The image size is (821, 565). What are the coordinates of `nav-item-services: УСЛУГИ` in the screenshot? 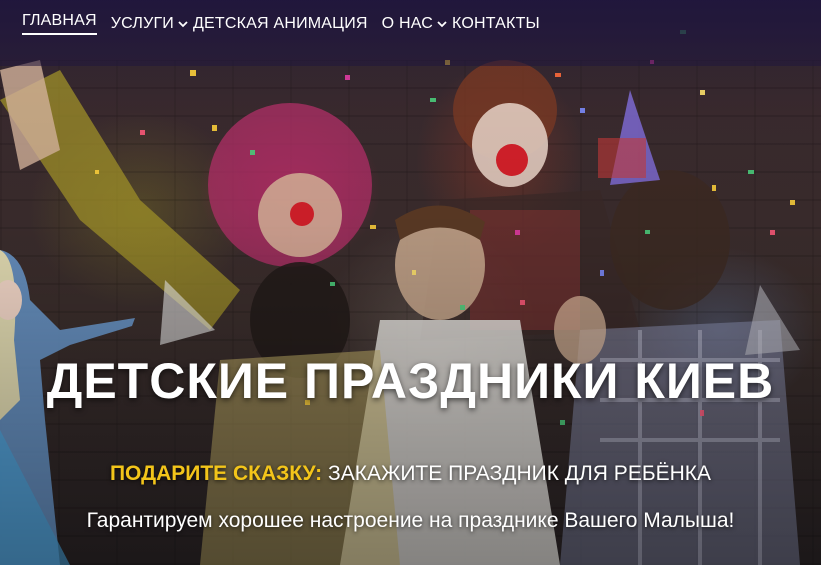 It's located at (142, 24).